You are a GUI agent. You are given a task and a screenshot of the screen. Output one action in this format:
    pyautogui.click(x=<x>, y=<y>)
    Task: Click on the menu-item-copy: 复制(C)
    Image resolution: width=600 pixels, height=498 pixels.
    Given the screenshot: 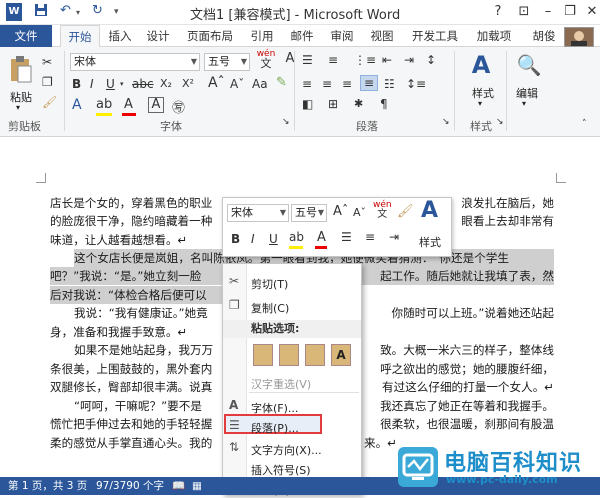 What is the action you would take?
    pyautogui.click(x=270, y=308)
    